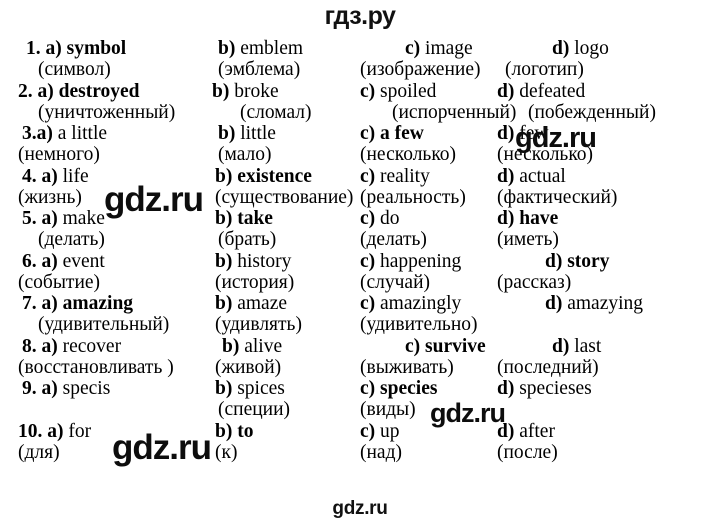  What do you see at coordinates (252, 346) in the screenshot?
I see `quiz-option: b) alive` at bounding box center [252, 346].